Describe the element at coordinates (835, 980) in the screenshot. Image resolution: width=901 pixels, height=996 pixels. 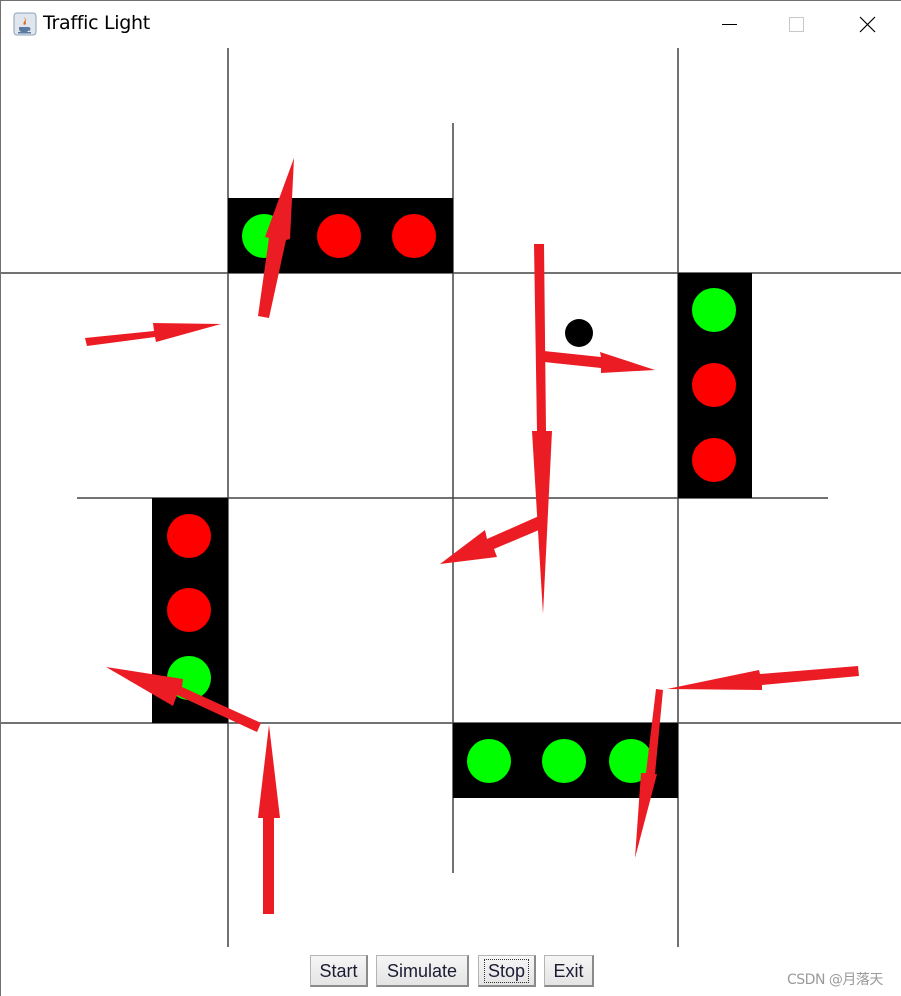
I see `watermark: CSDN @月落天` at that location.